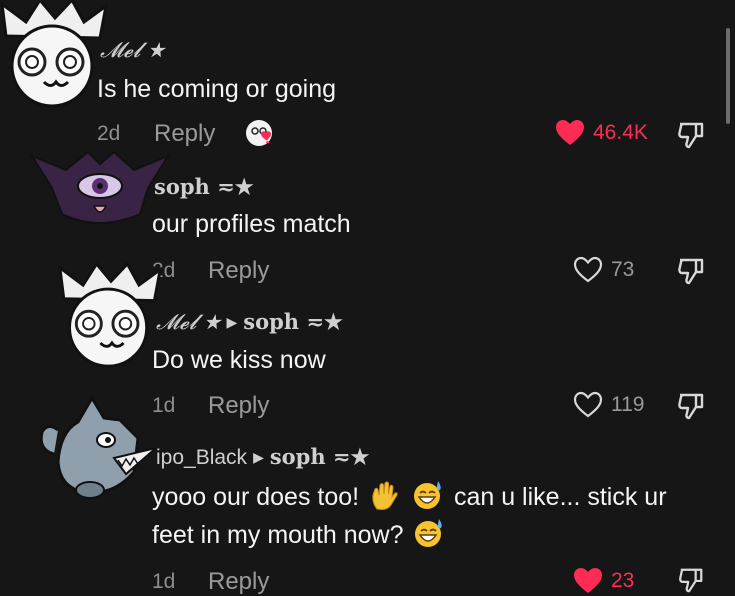 This screenshot has width=735, height=596. What do you see at coordinates (204, 186) in the screenshot?
I see `comment-username: soph ≂★` at bounding box center [204, 186].